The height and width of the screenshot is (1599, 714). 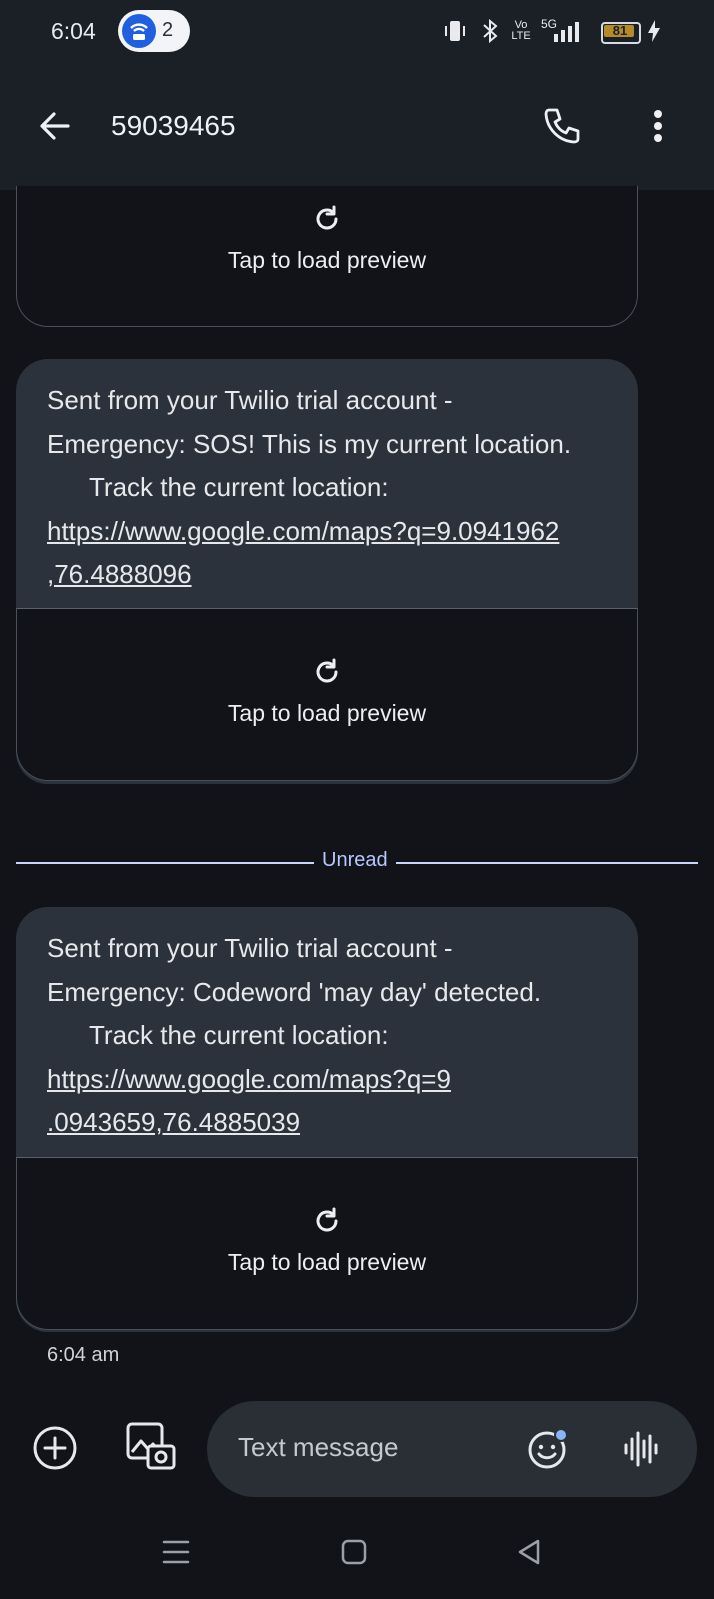 I want to click on home-icon, so click(x=354, y=1552).